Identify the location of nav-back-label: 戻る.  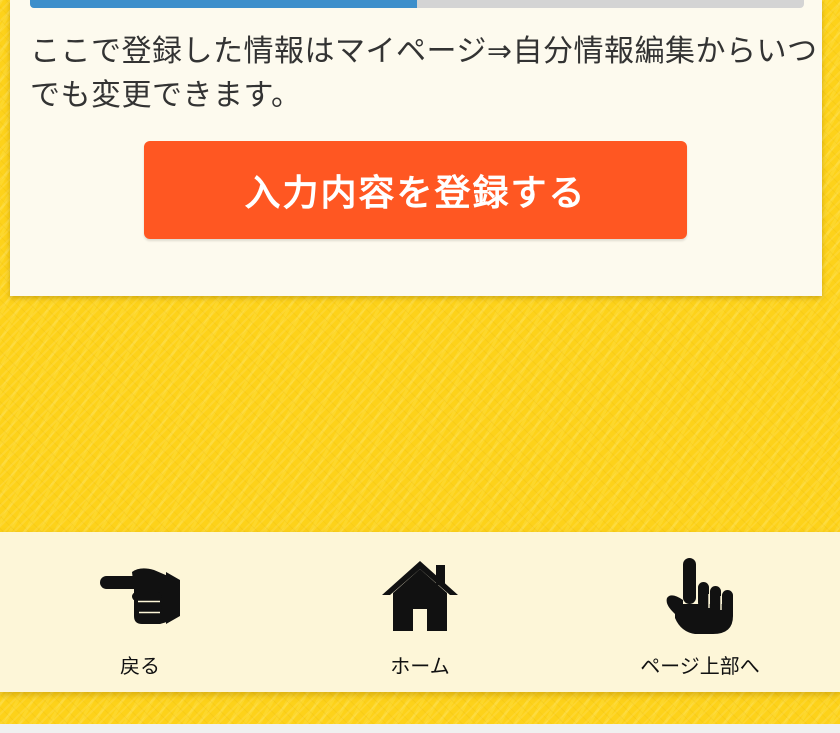
(140, 666).